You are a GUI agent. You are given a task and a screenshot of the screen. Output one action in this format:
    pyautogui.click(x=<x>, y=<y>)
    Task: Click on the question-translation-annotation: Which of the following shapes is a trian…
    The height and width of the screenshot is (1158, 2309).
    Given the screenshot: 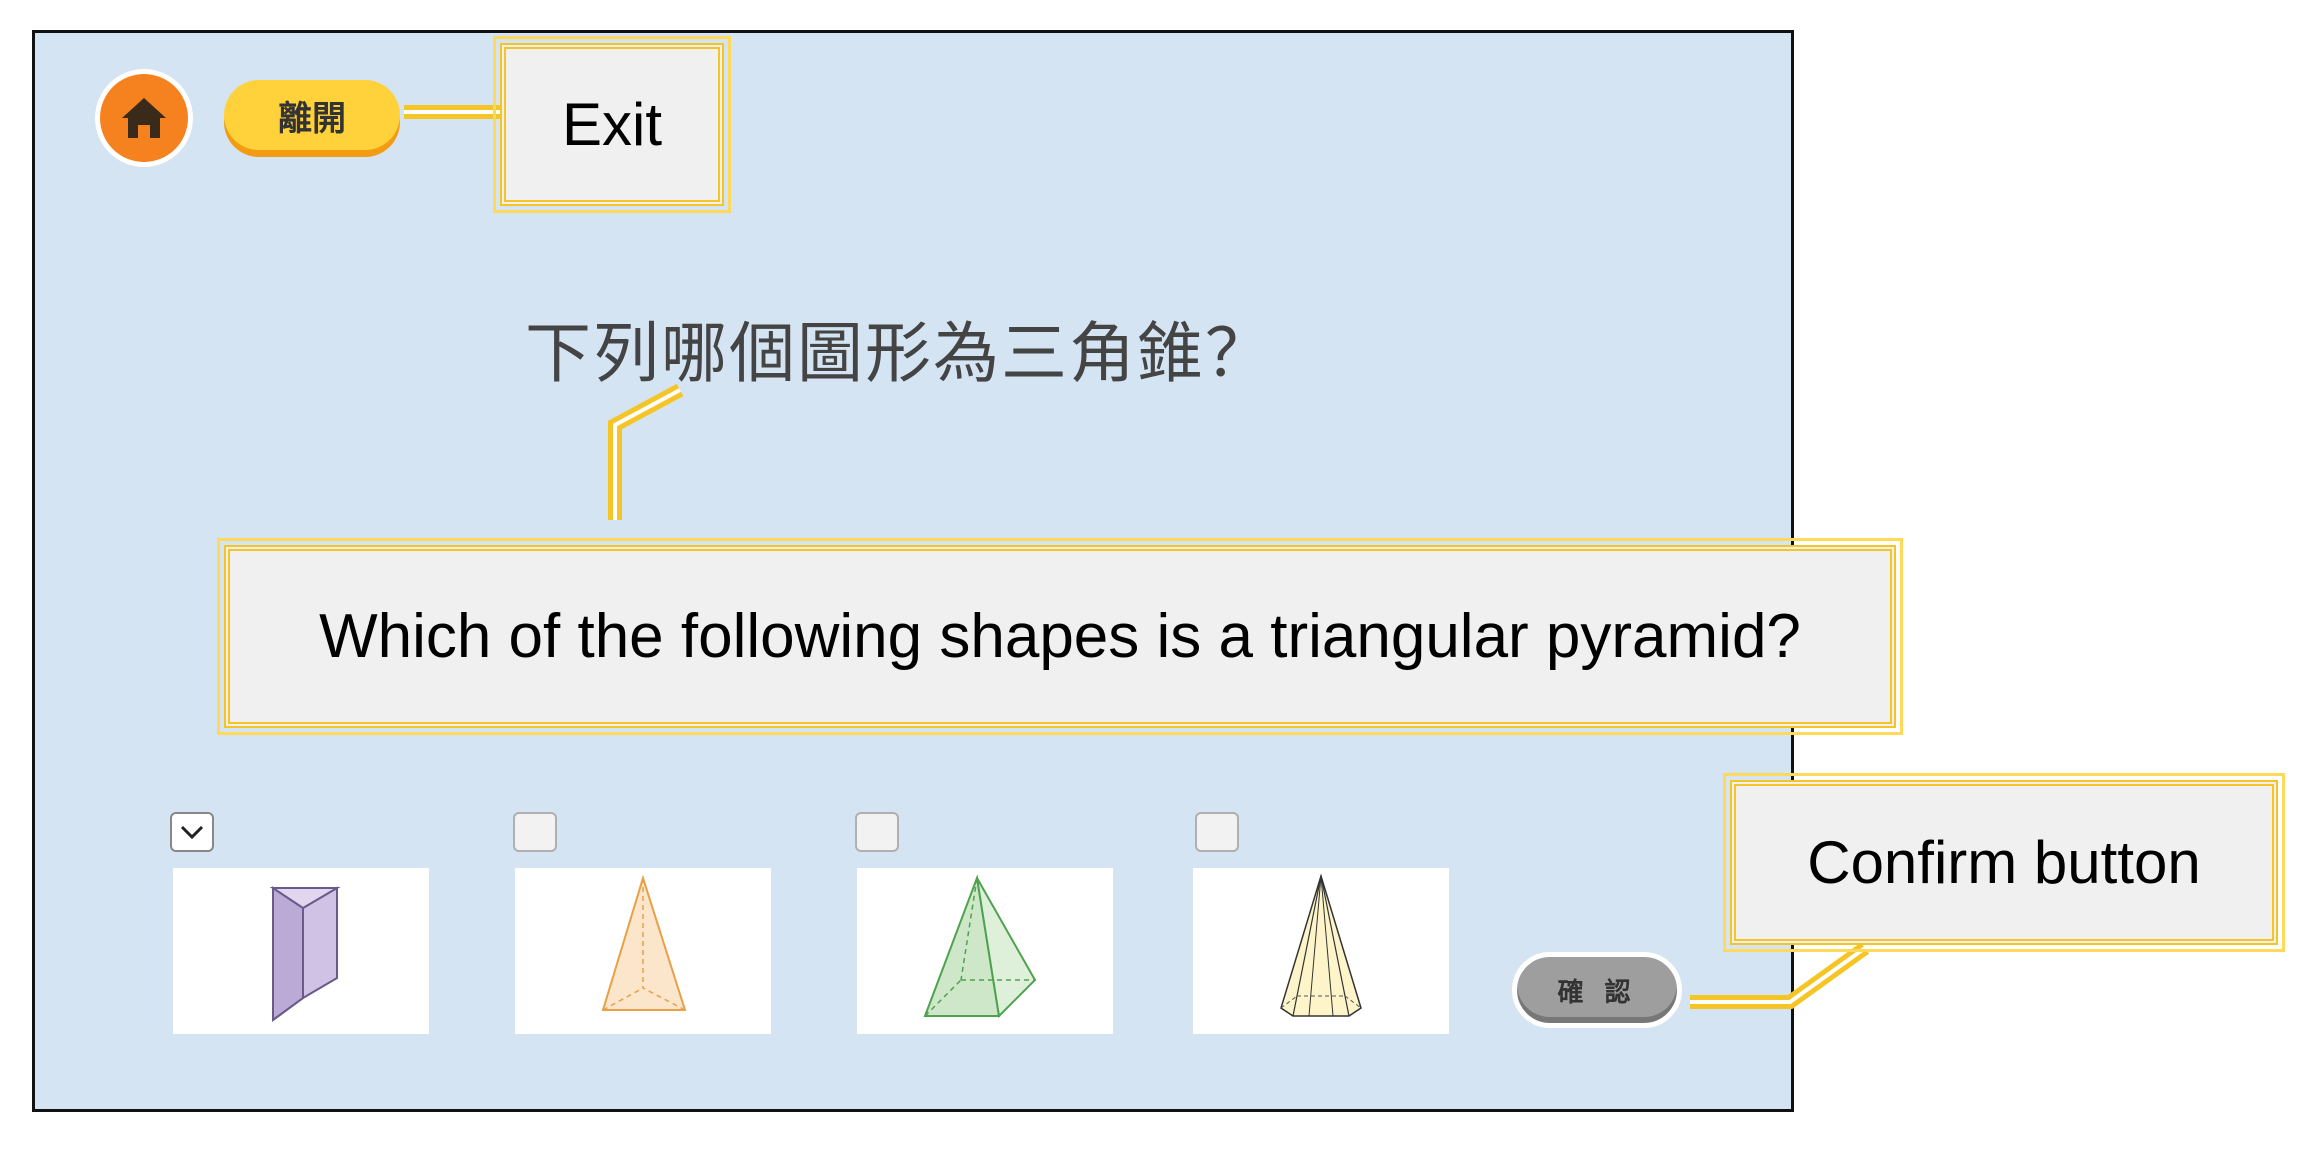 What is the action you would take?
    pyautogui.click(x=1060, y=636)
    